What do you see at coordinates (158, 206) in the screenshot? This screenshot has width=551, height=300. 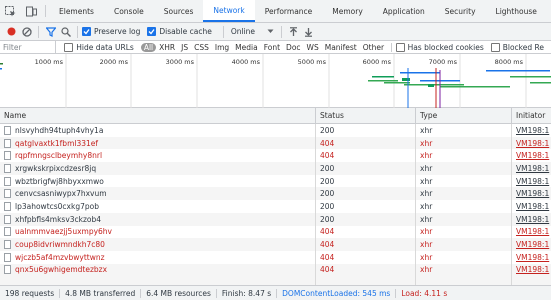 I see `request-name-cell: lp3ahowtcs0cxkg7pob` at bounding box center [158, 206].